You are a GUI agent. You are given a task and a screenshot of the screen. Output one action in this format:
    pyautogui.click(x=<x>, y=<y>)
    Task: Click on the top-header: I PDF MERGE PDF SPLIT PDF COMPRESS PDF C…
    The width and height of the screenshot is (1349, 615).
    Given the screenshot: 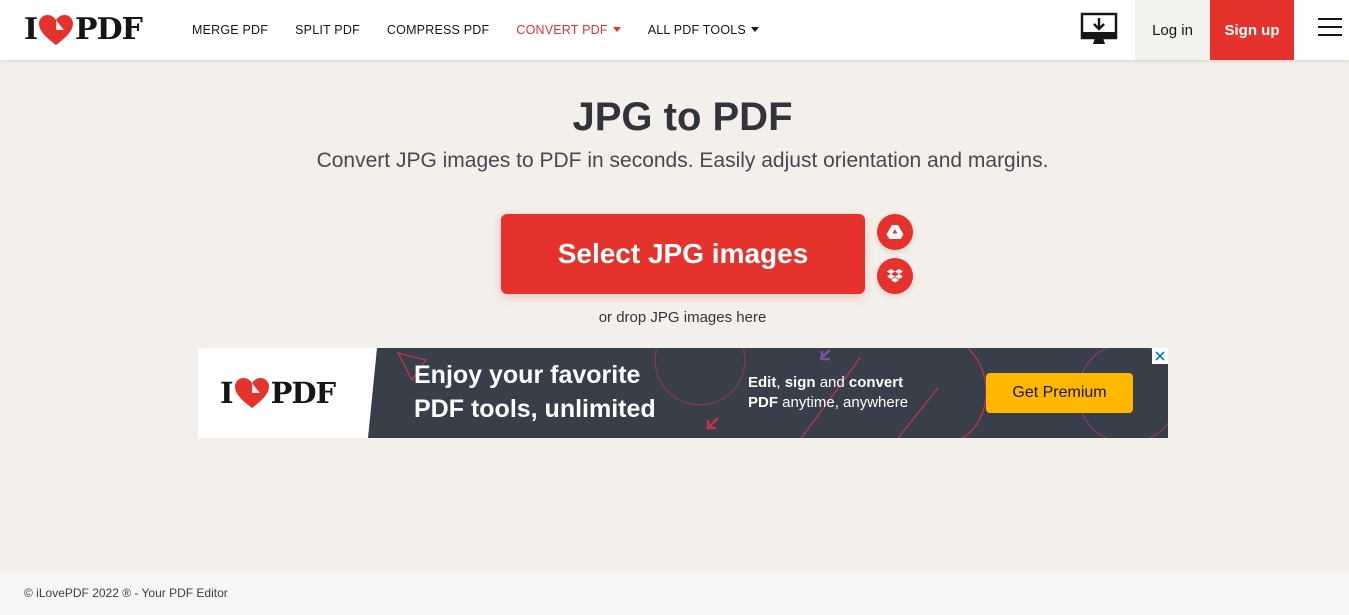 What is the action you would take?
    pyautogui.click(x=674, y=30)
    